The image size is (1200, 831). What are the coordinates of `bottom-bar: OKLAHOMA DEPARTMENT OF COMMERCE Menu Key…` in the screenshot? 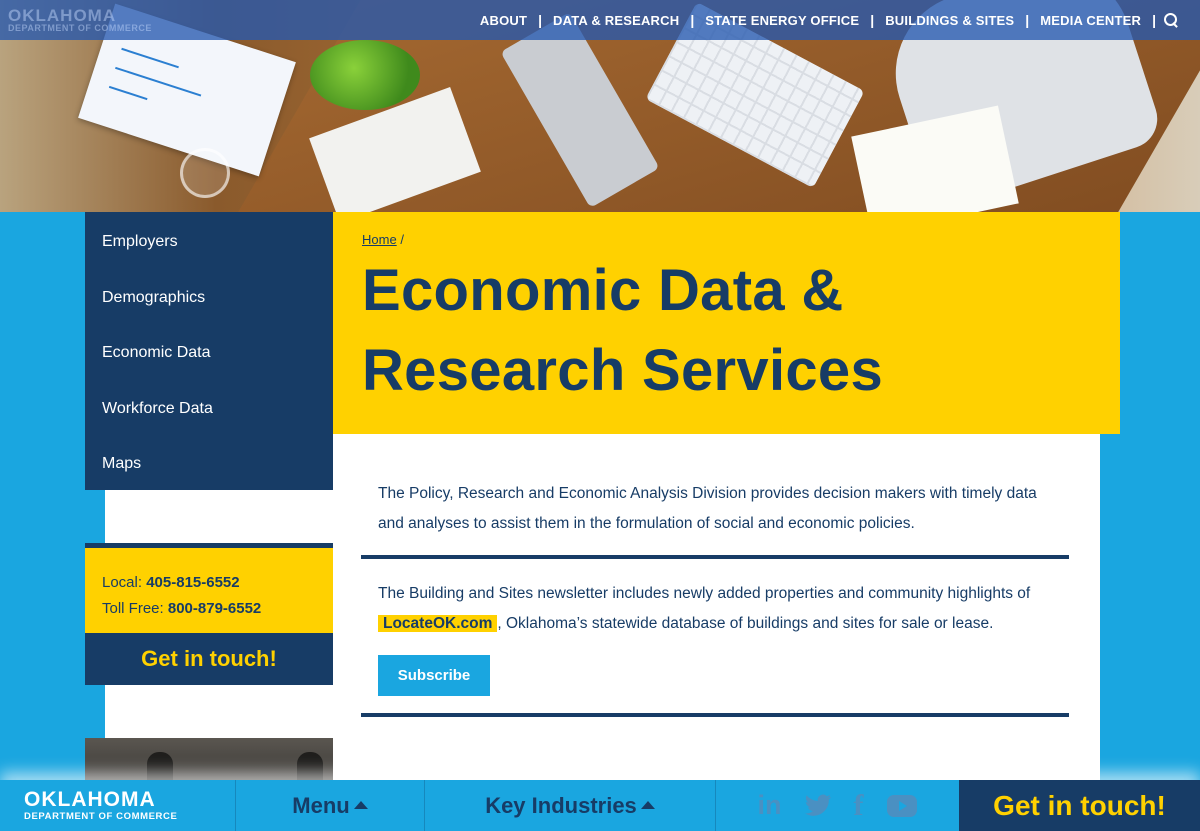 It's located at (600, 805).